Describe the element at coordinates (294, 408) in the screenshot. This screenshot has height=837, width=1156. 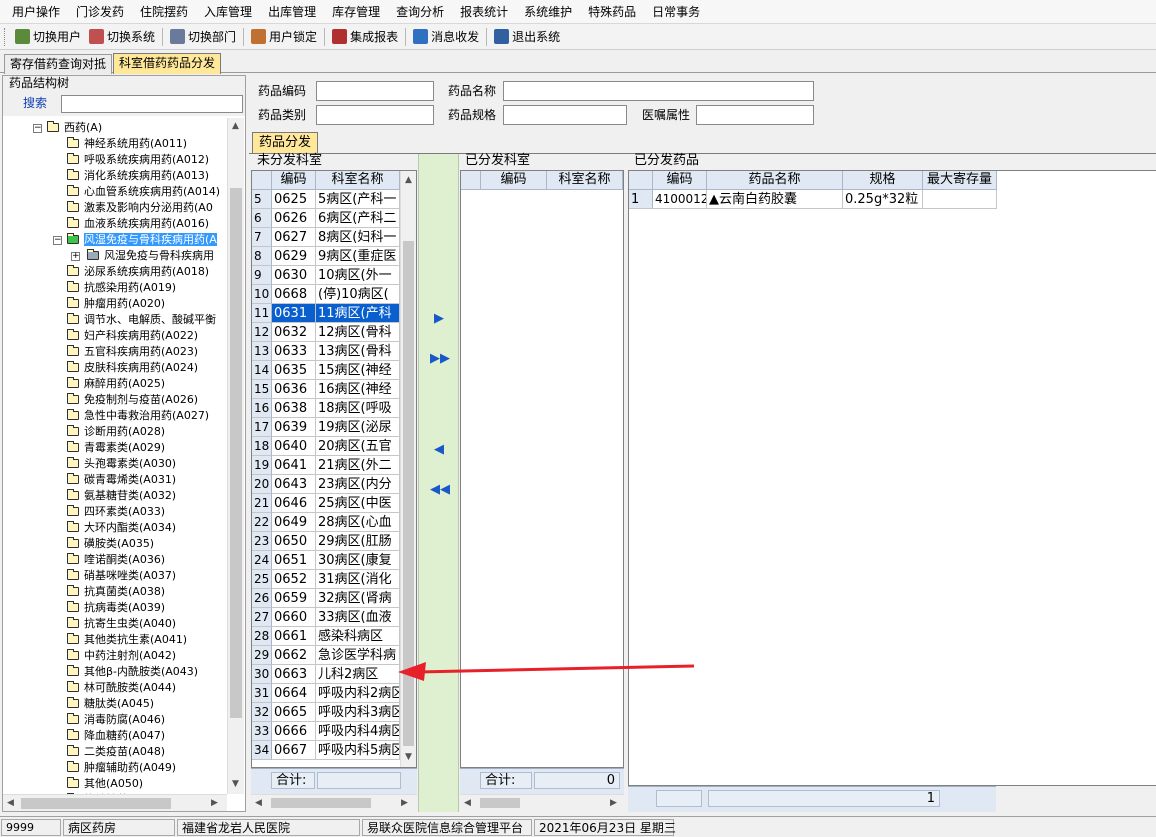
I see `dept-code-cell: 0638` at that location.